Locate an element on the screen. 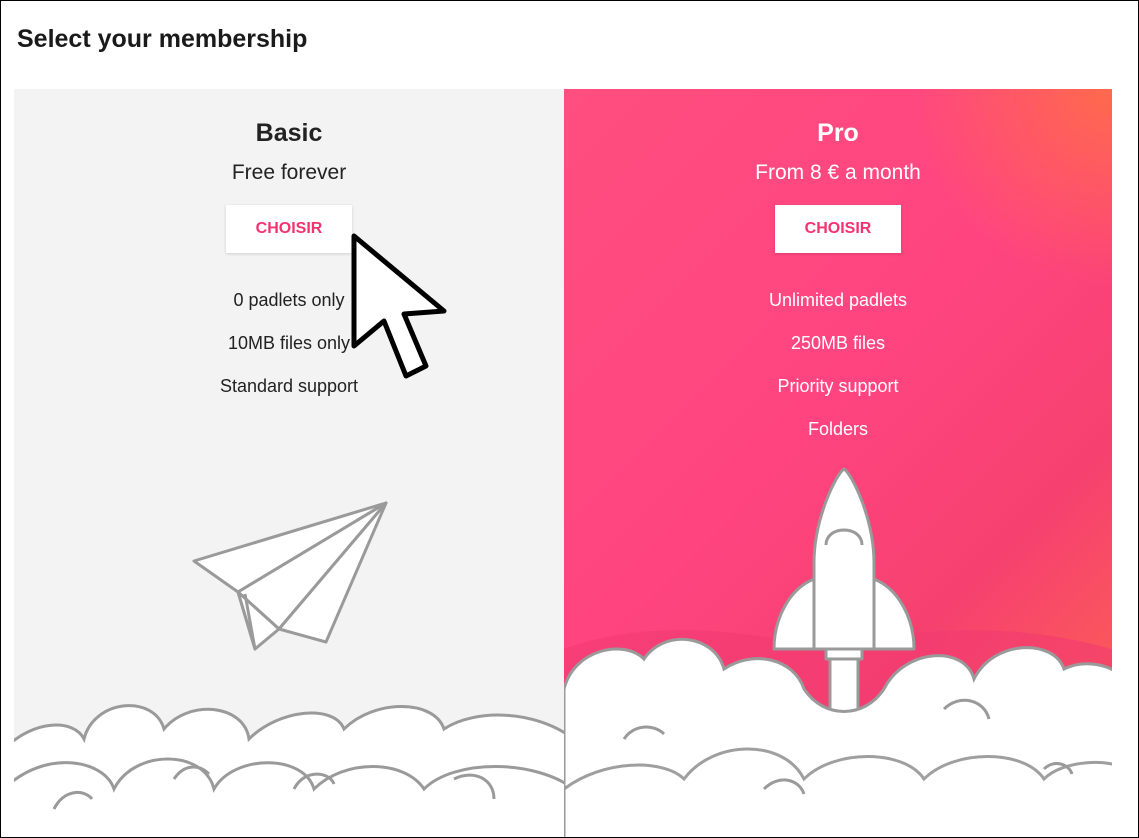 The image size is (1139, 838). feature-item: 250MB files is located at coordinates (838, 343).